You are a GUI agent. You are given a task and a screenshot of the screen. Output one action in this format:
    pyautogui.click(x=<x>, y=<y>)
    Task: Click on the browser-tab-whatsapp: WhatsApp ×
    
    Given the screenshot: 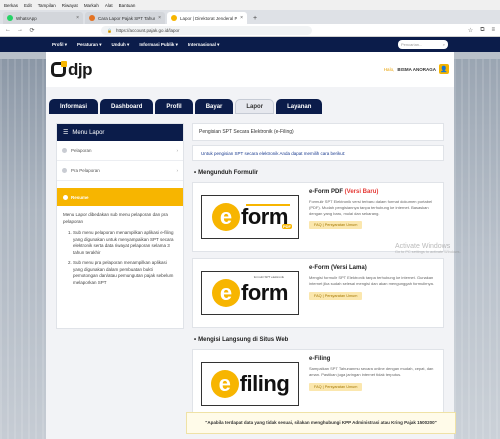 What is the action you would take?
    pyautogui.click(x=43, y=18)
    